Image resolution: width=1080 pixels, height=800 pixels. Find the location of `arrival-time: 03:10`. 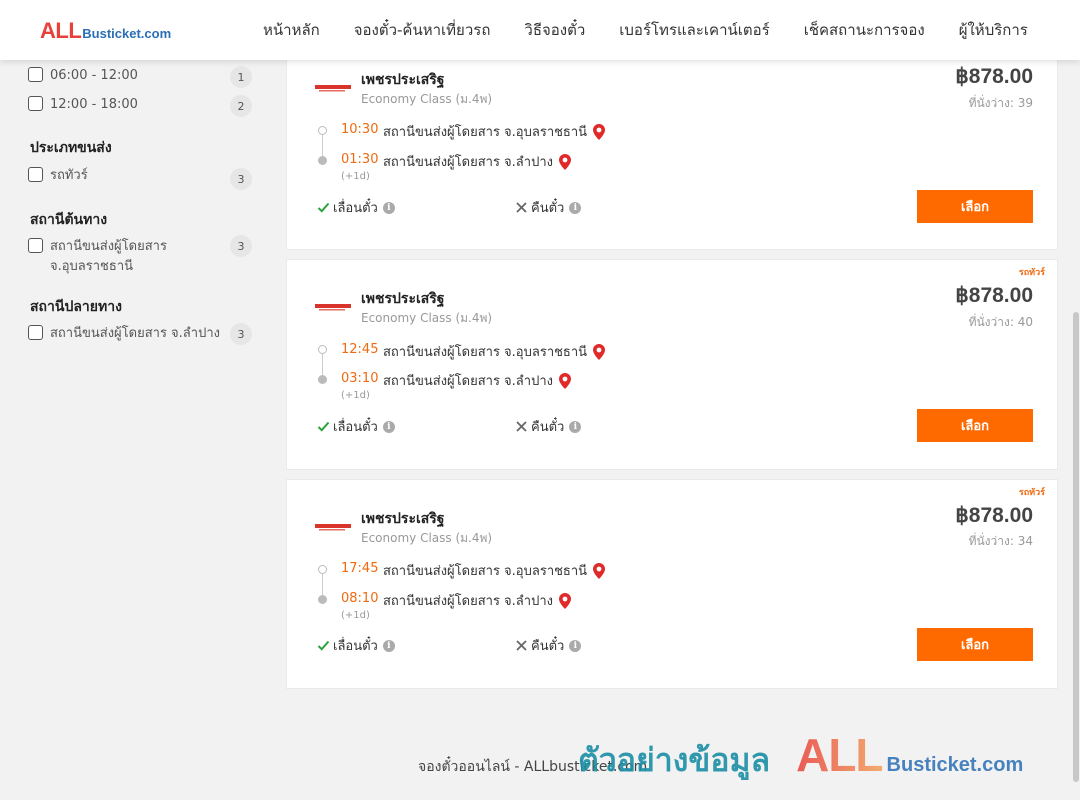

arrival-time: 03:10 is located at coordinates (360, 378).